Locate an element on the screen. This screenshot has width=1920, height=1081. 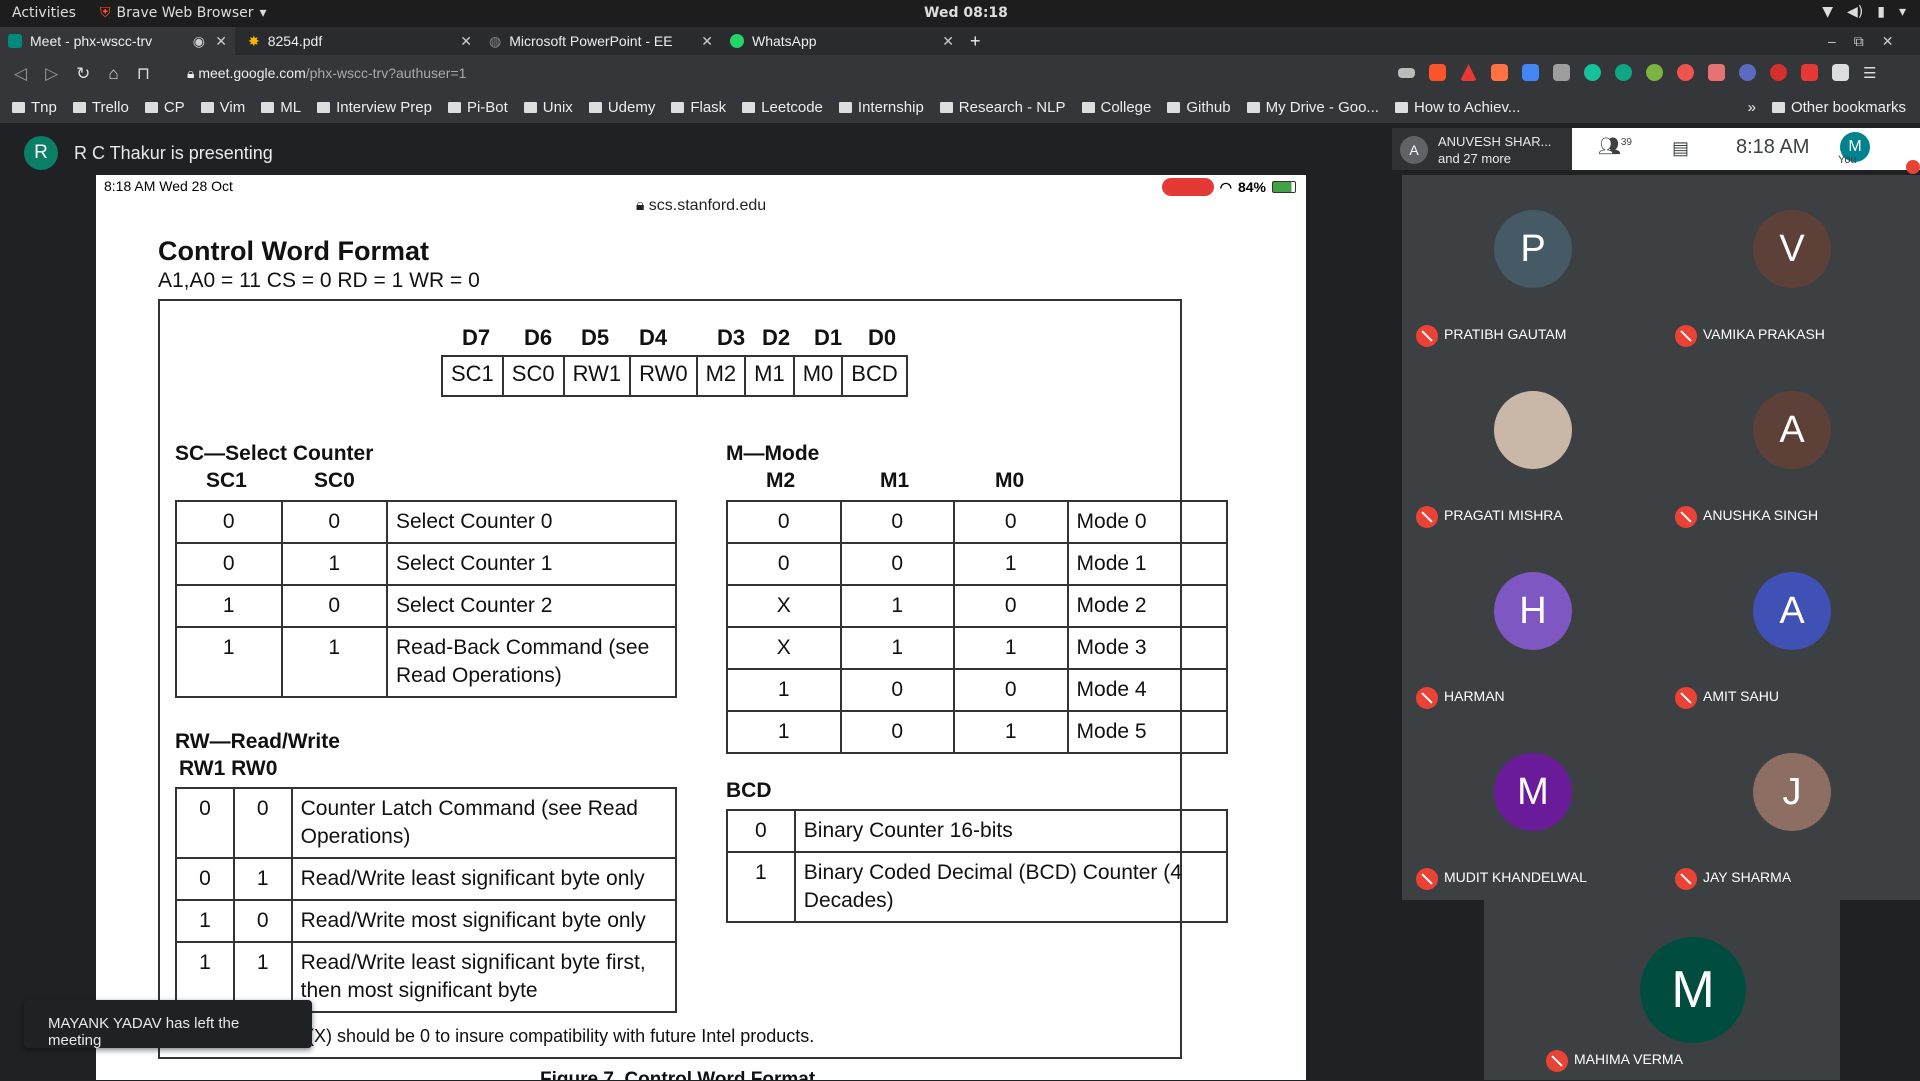
bookmark-item: Research - NLP is located at coordinates (1002, 107).